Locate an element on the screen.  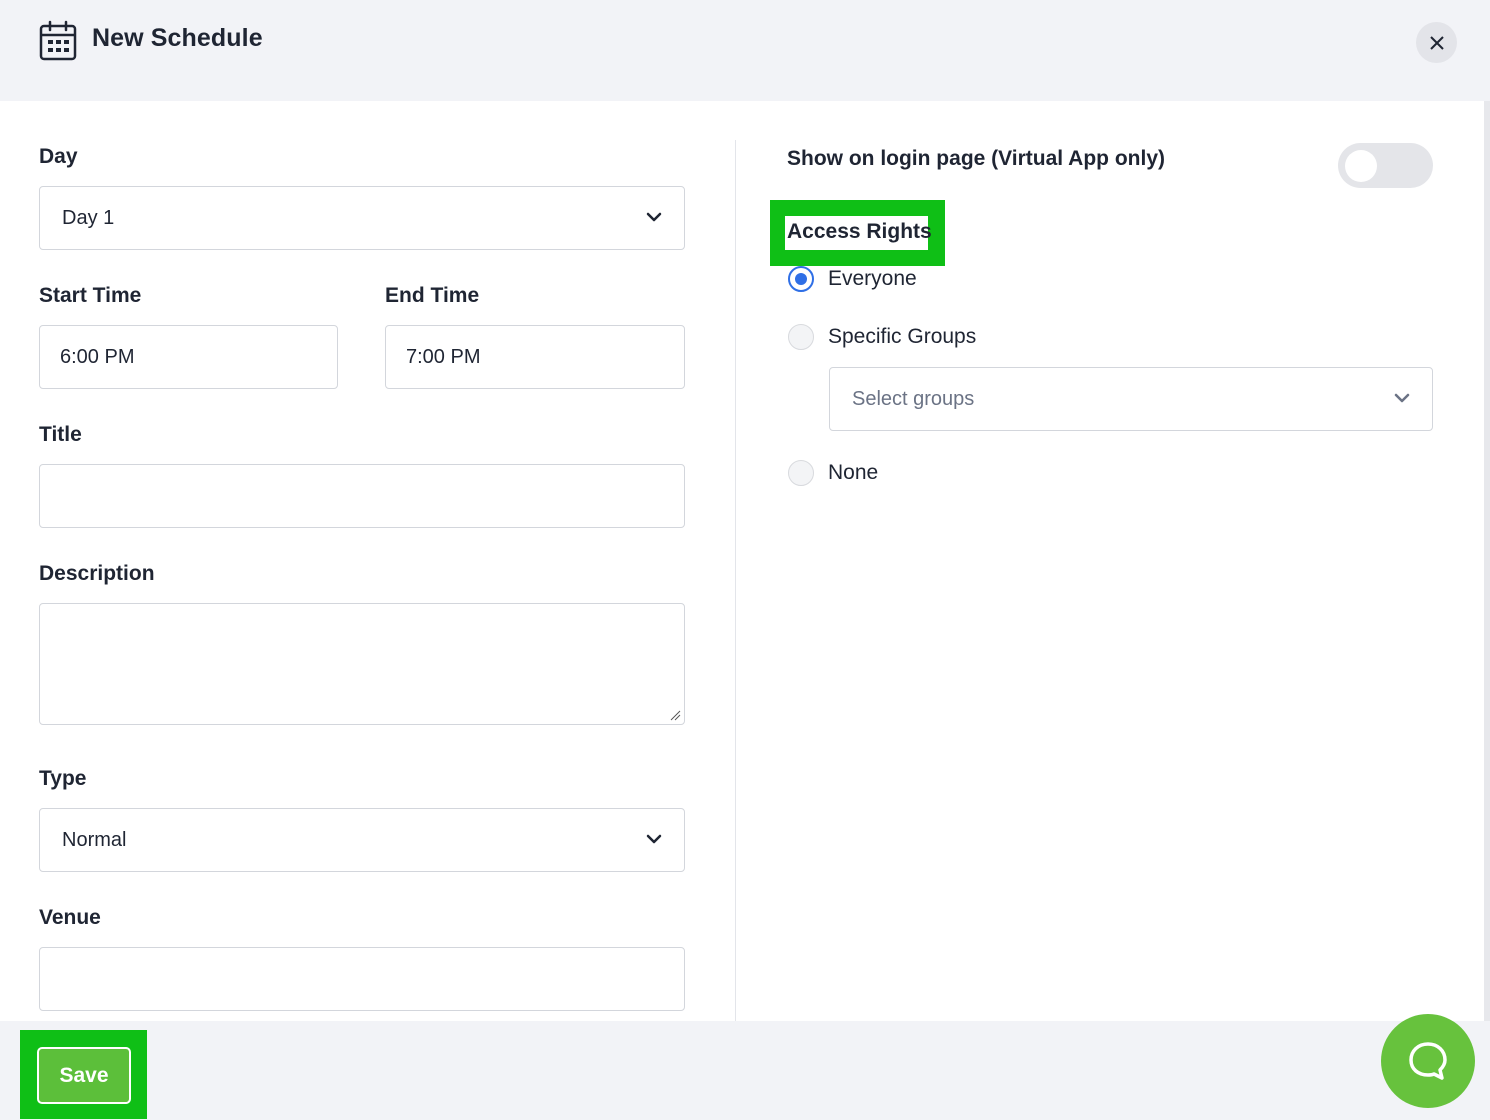
radio-specific-groups is located at coordinates (801, 337).